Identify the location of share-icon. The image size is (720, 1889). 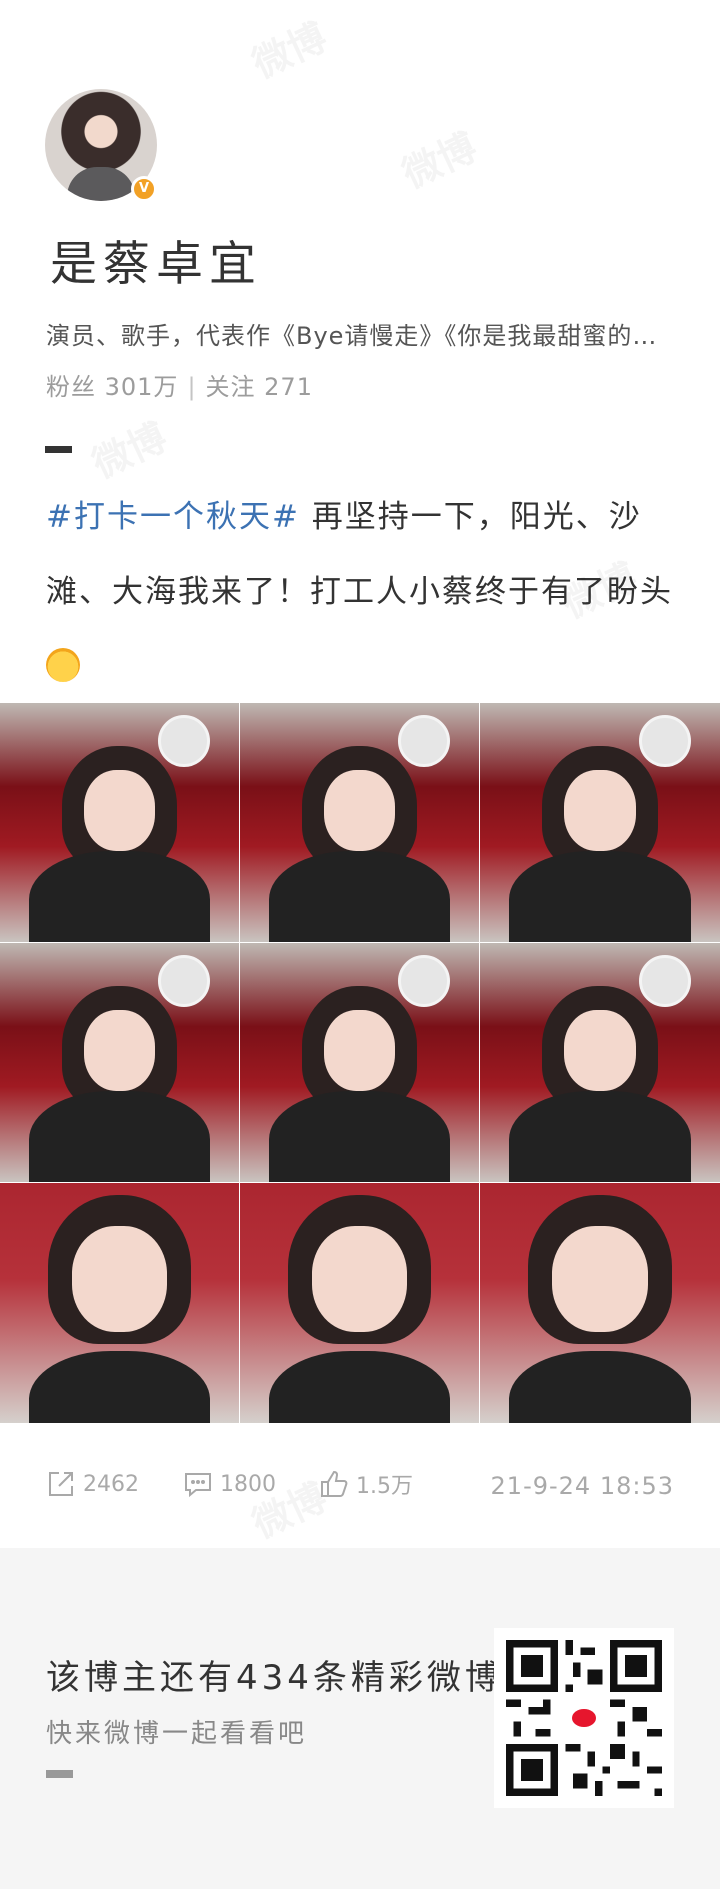
(61, 1484).